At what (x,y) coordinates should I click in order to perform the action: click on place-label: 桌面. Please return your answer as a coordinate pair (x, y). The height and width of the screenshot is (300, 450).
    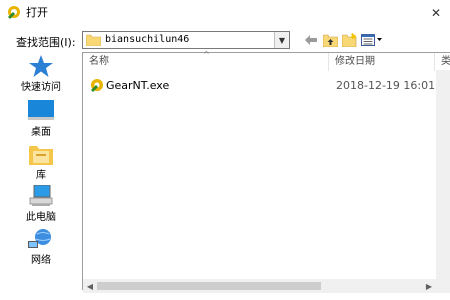
    Looking at the image, I should click on (41, 132).